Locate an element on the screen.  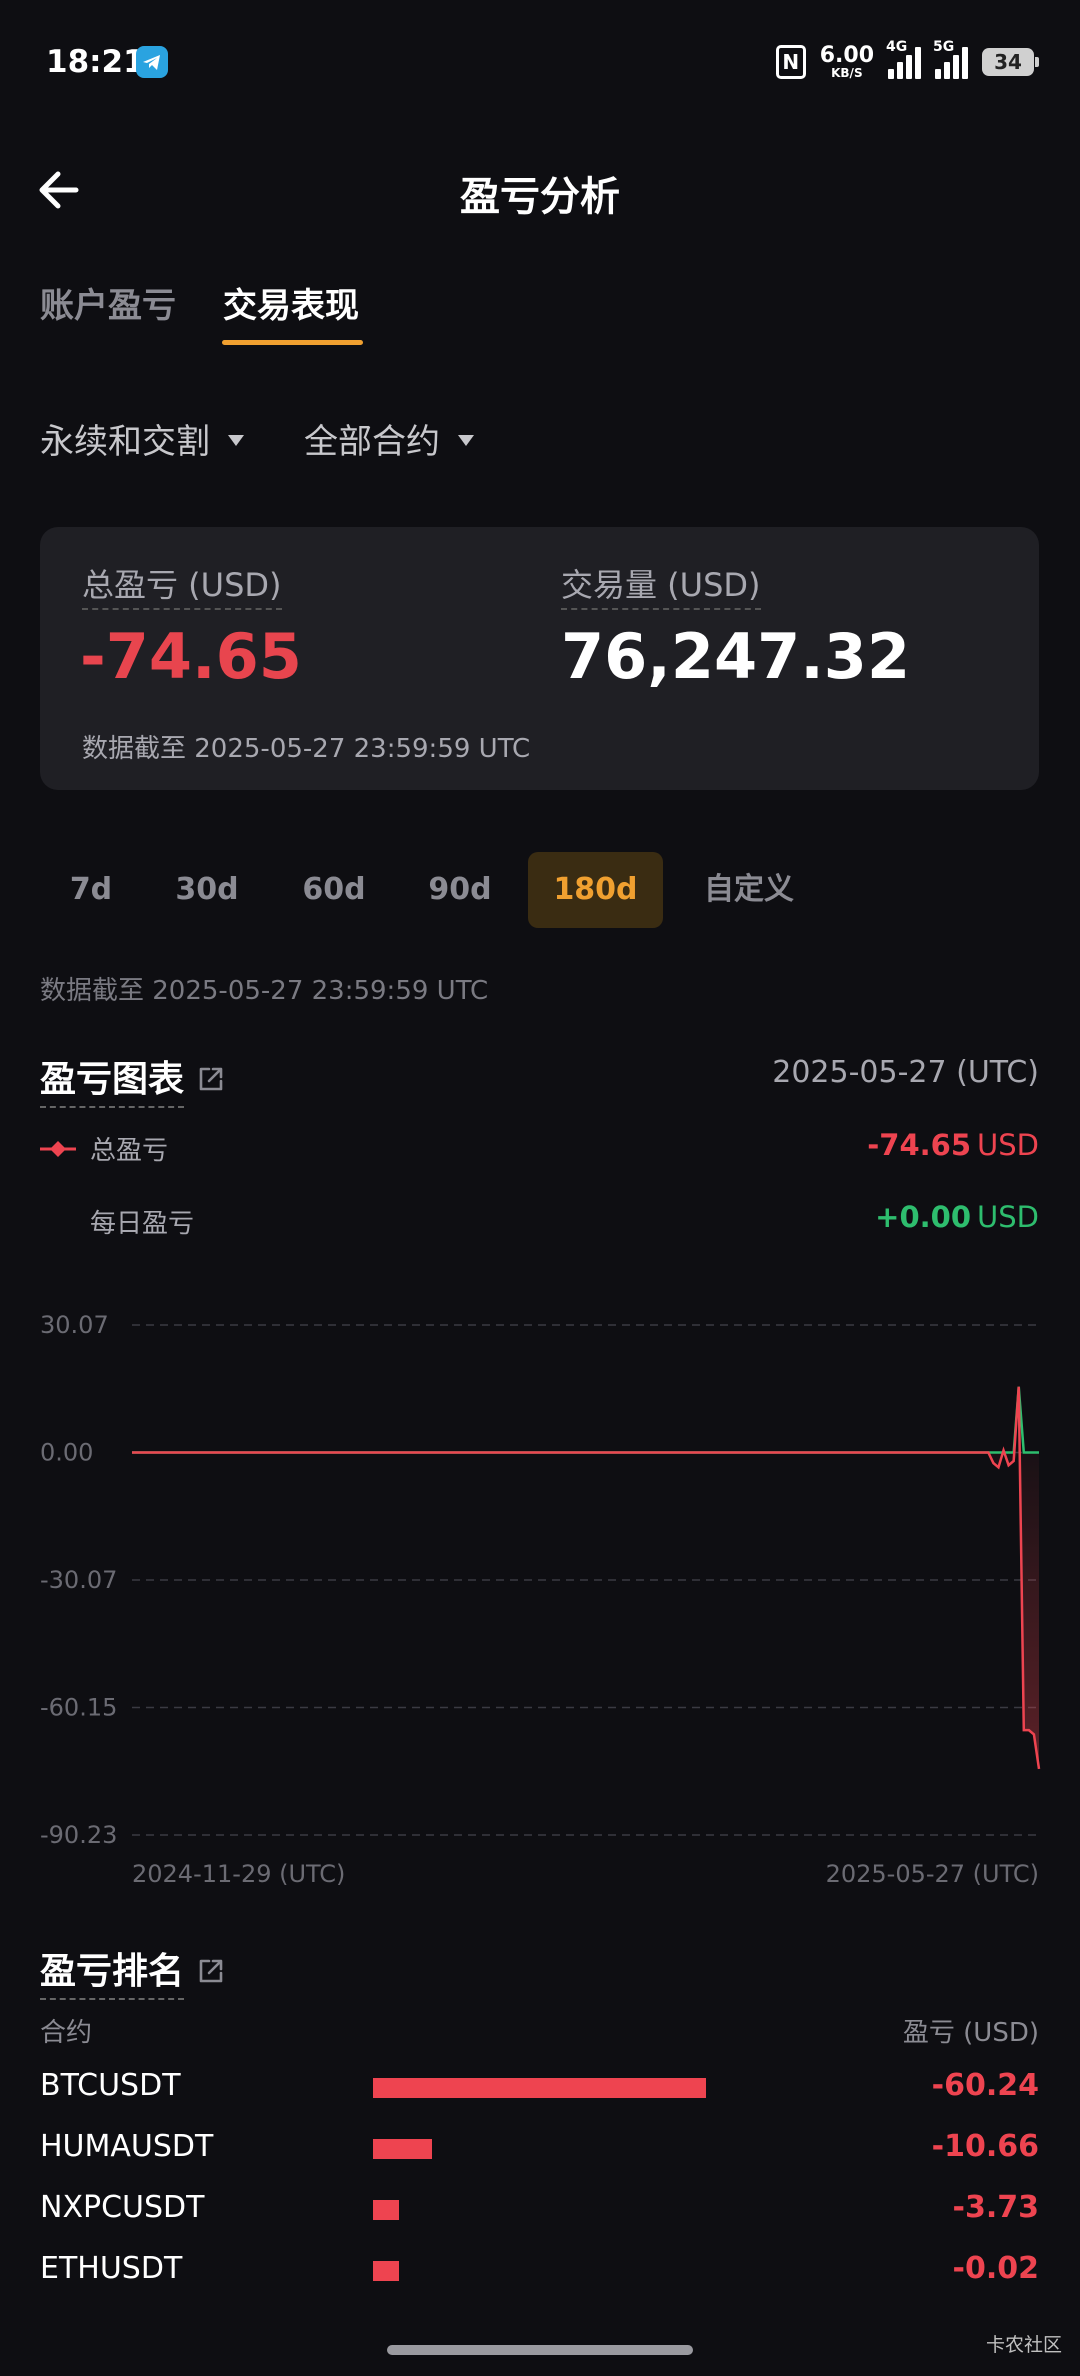
network-speed-value: 6.00 is located at coordinates (846, 55).